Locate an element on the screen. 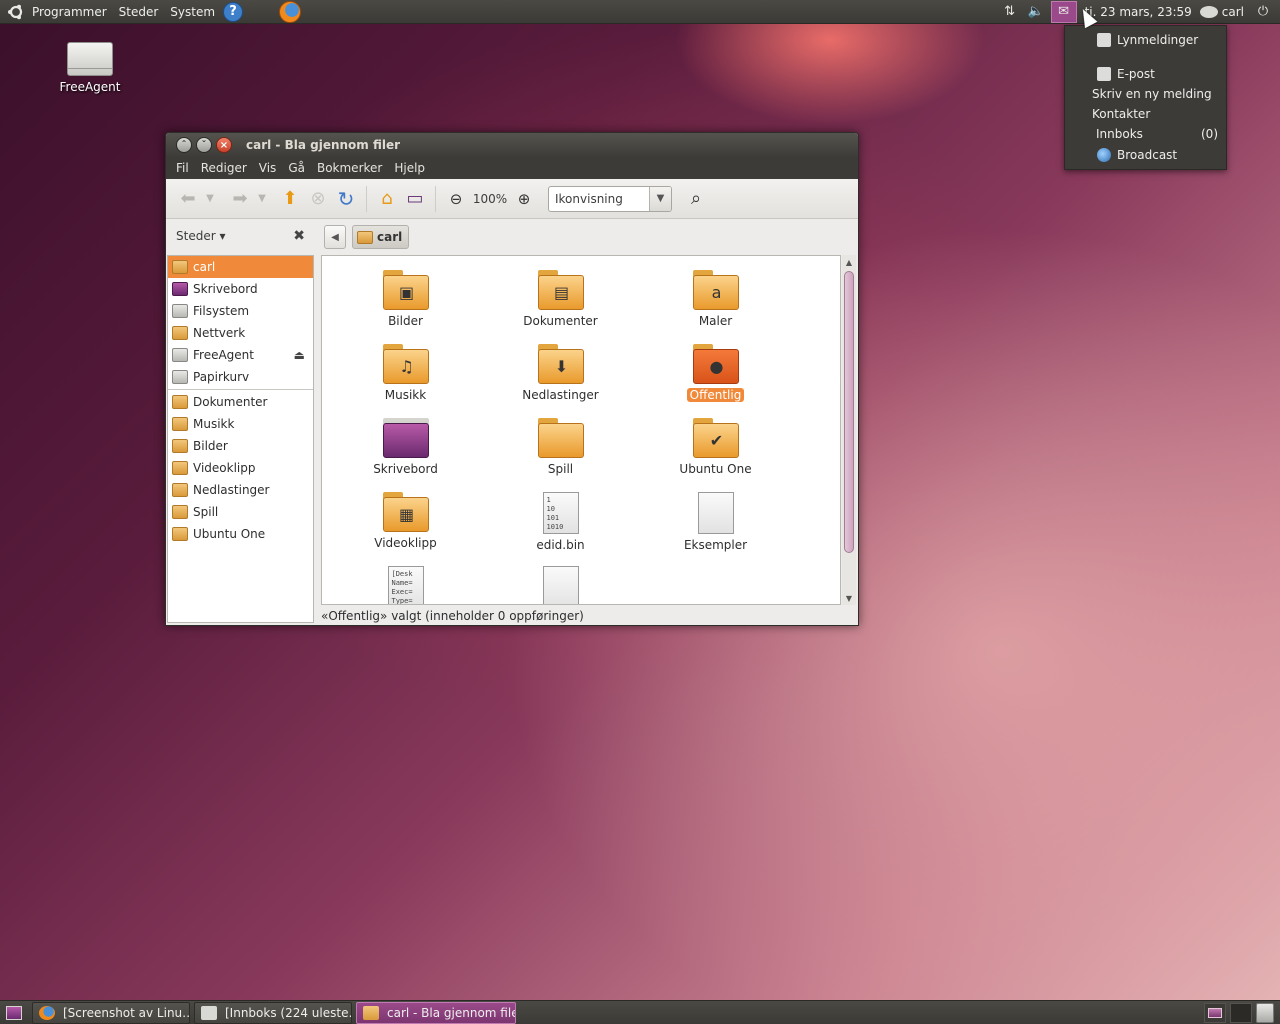 The image size is (1280, 1024). titlebar: ˆ ˇ × carl - Bla gjennom filer is located at coordinates (512, 145).